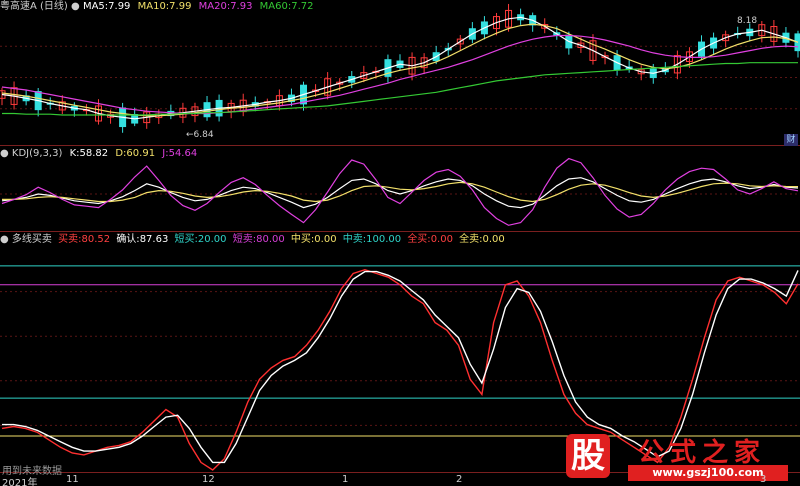 This screenshot has height=486, width=800. Describe the element at coordinates (286, 6) in the screenshot. I see `ma60-label: MA60:7.72` at that location.